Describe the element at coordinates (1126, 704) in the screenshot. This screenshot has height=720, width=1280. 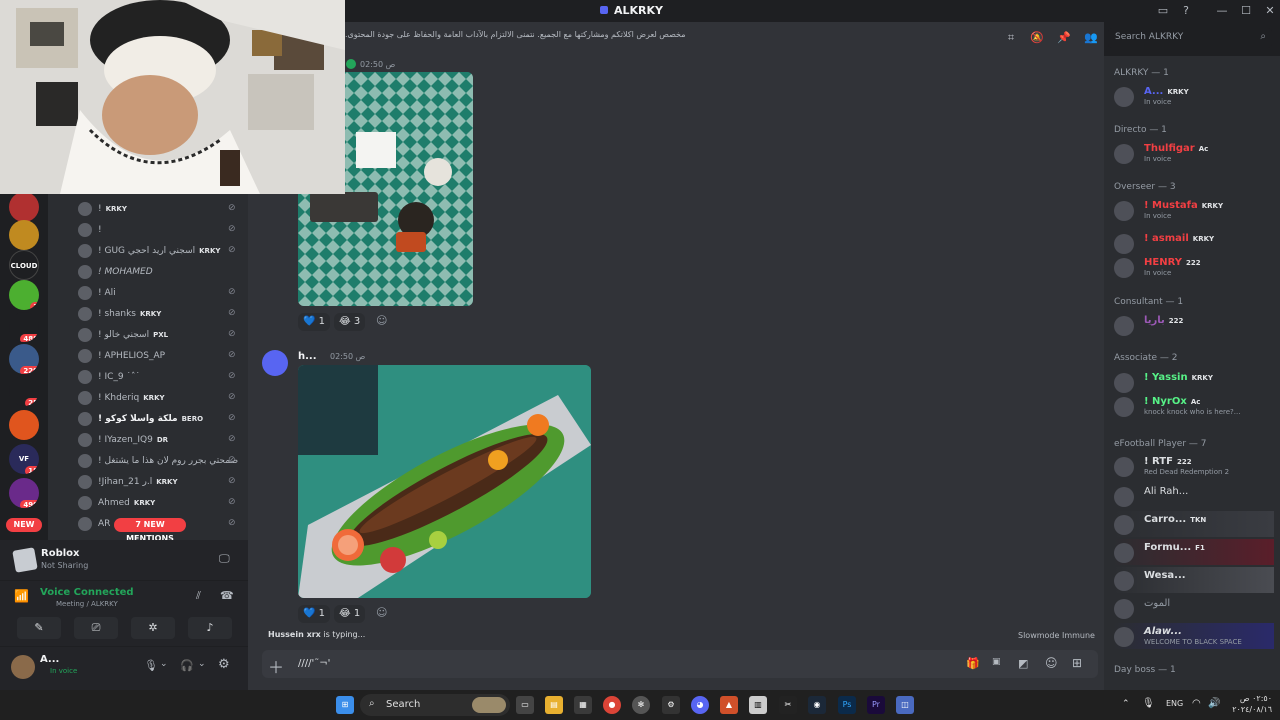
I see `tray-chevron-icon: ⌃` at that location.